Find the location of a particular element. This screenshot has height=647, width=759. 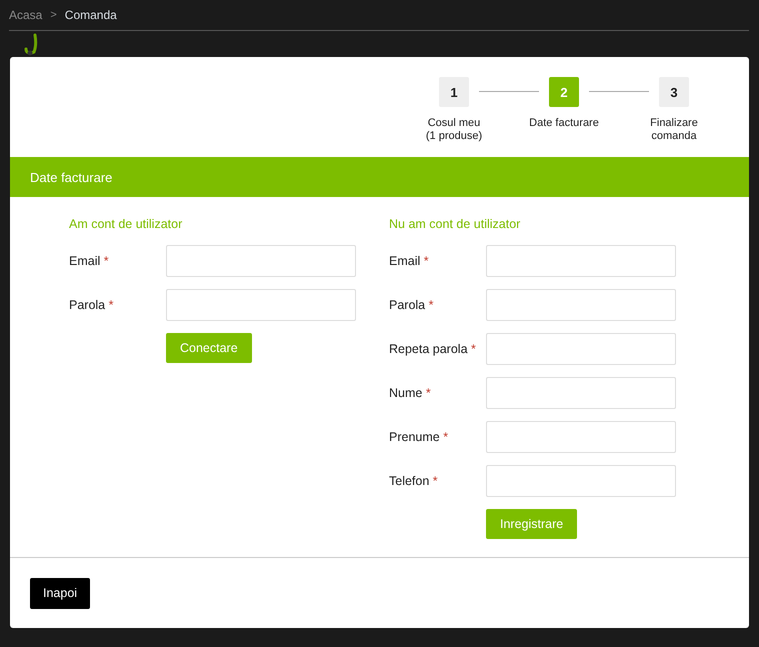

field-label: Prenume * is located at coordinates (419, 437).